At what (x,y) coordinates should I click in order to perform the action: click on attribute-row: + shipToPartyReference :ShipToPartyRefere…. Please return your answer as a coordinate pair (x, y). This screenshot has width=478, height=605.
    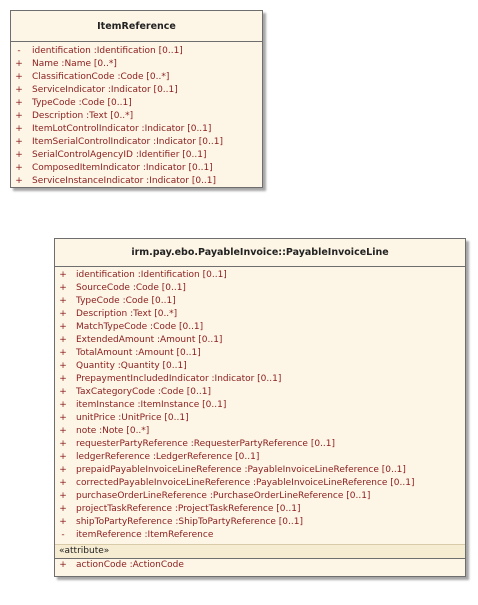
    Looking at the image, I should click on (260, 522).